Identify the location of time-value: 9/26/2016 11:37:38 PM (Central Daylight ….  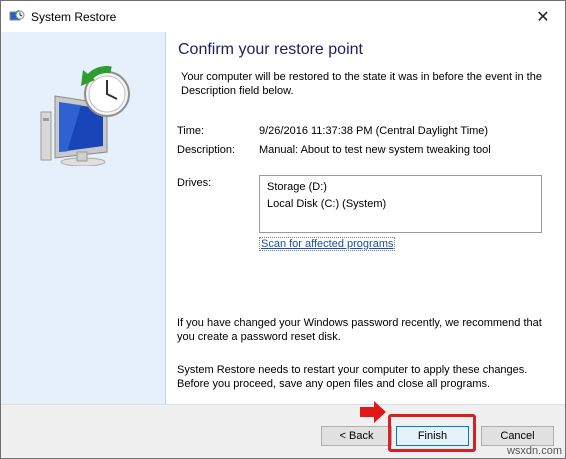
(374, 131).